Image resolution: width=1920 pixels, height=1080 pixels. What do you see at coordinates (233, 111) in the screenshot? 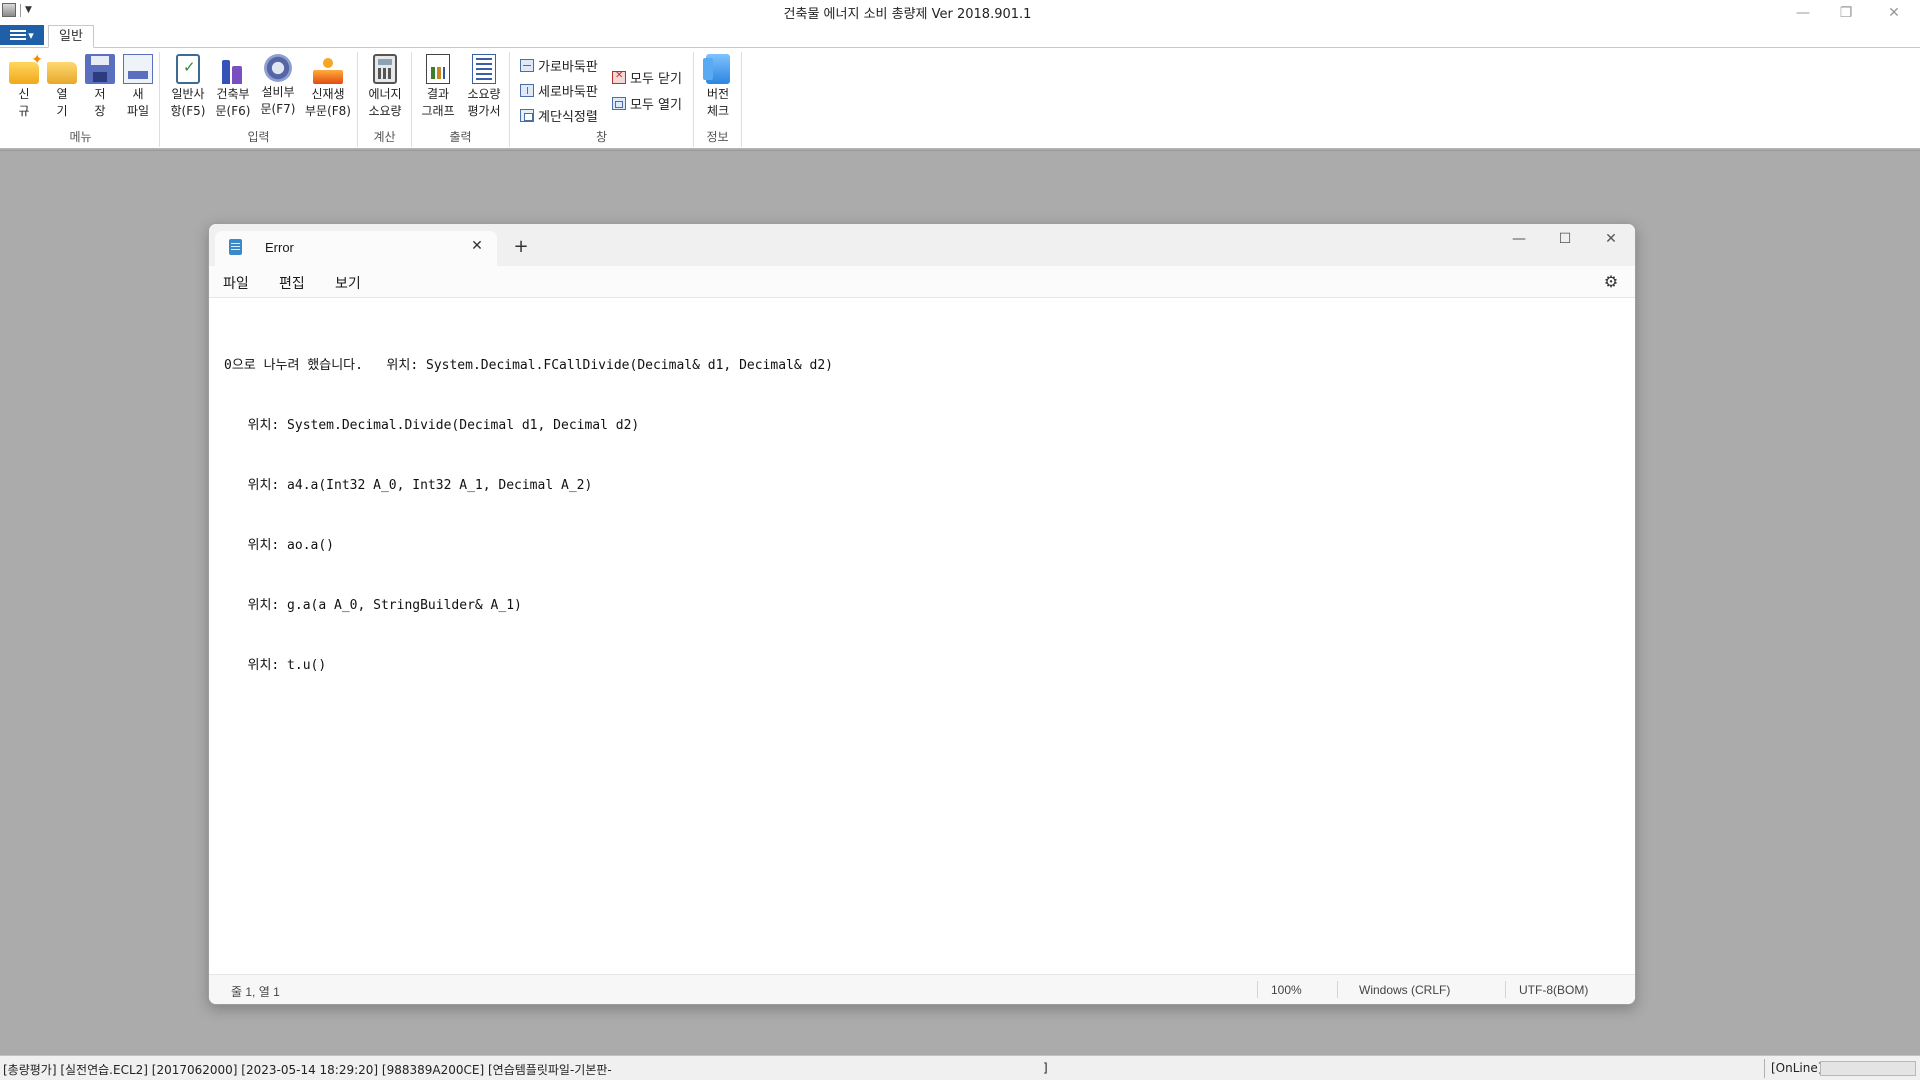
I see `building-section-label-2: 문(F6)` at bounding box center [233, 111].